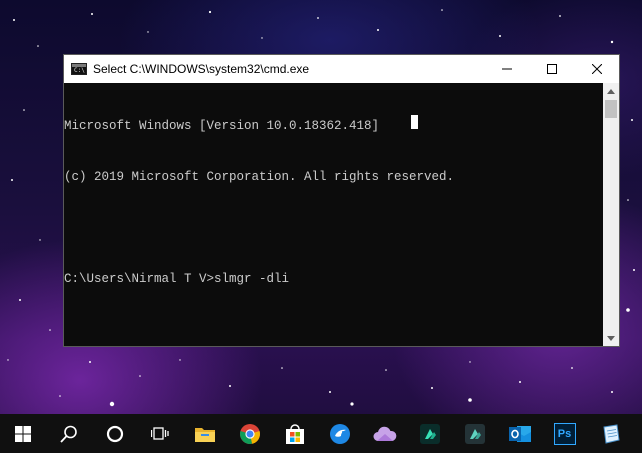 This screenshot has width=642, height=453. I want to click on minimize-button, so click(506, 69).